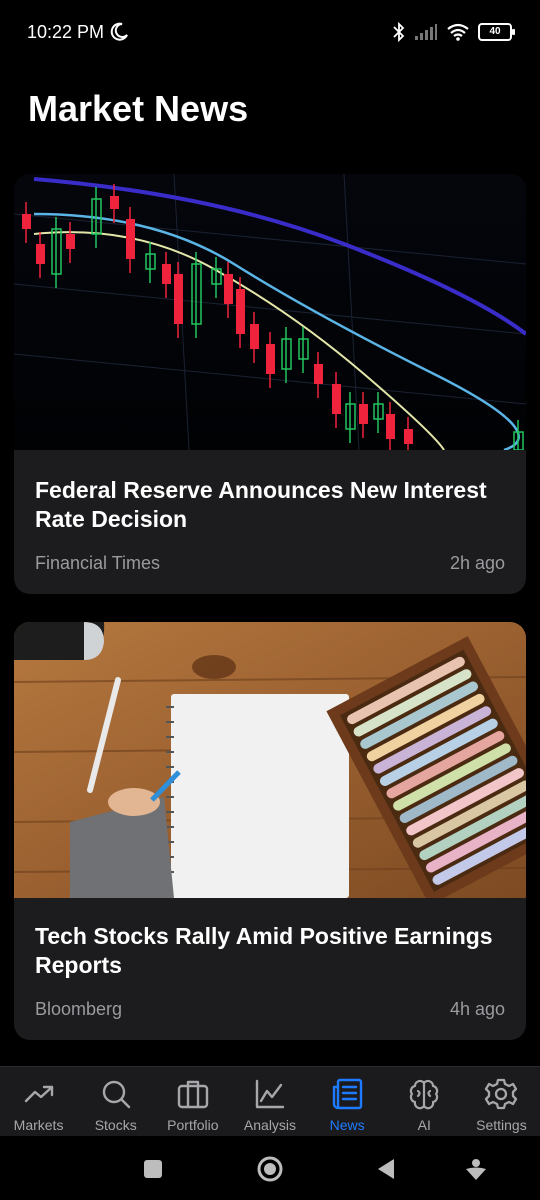 The width and height of the screenshot is (540, 1200). I want to click on nav-label: Analysis, so click(270, 1125).